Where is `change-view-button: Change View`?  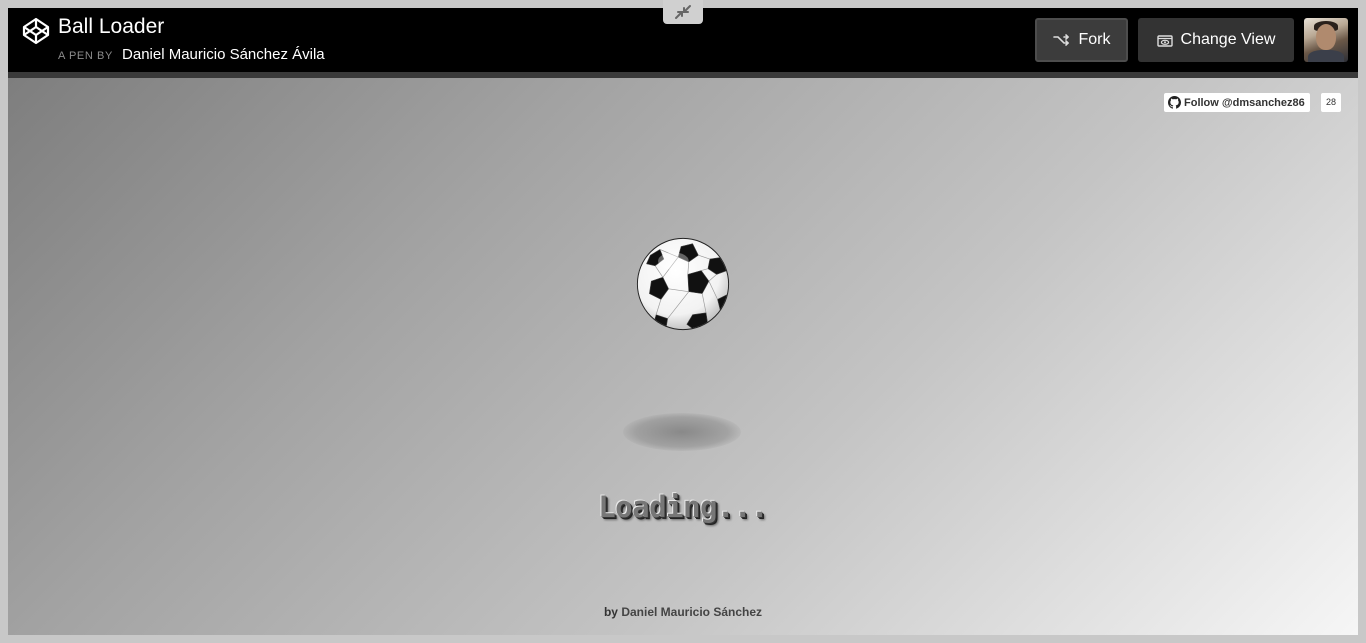
change-view-button: Change View is located at coordinates (1216, 40).